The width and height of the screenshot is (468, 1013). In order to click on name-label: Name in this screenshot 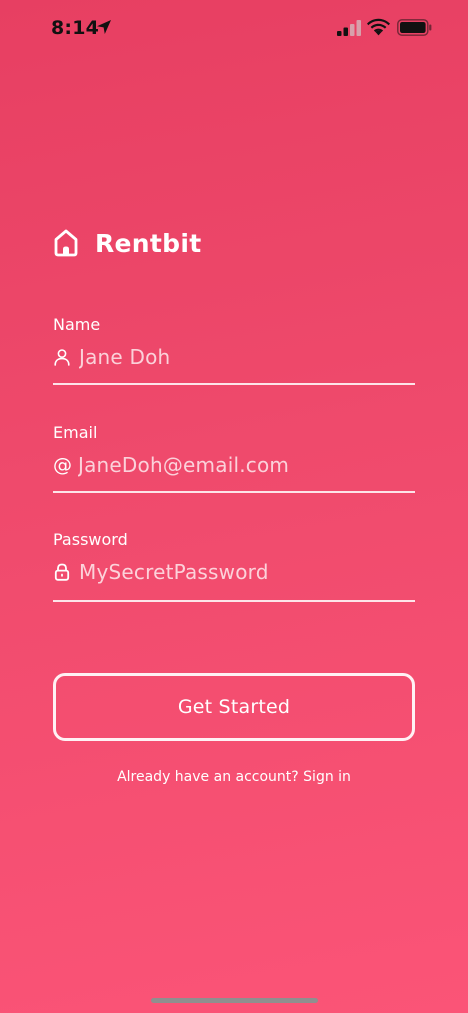, I will do `click(77, 324)`.